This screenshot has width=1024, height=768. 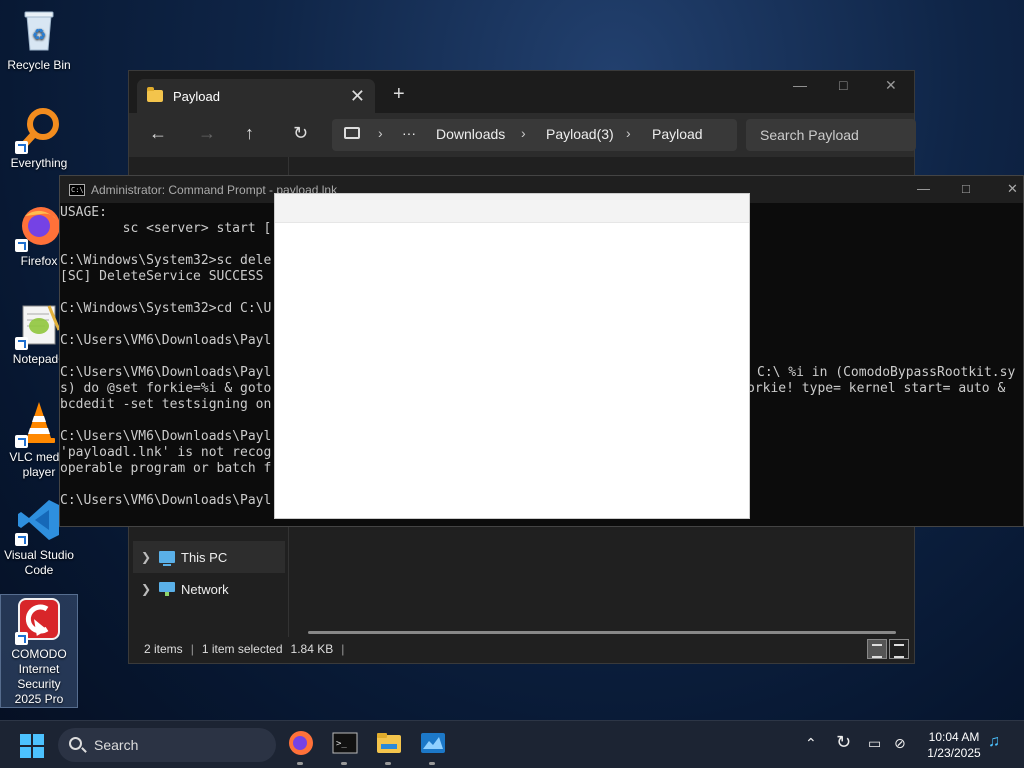 What do you see at coordinates (204, 557) in the screenshot?
I see `nav-item-label: This PC` at bounding box center [204, 557].